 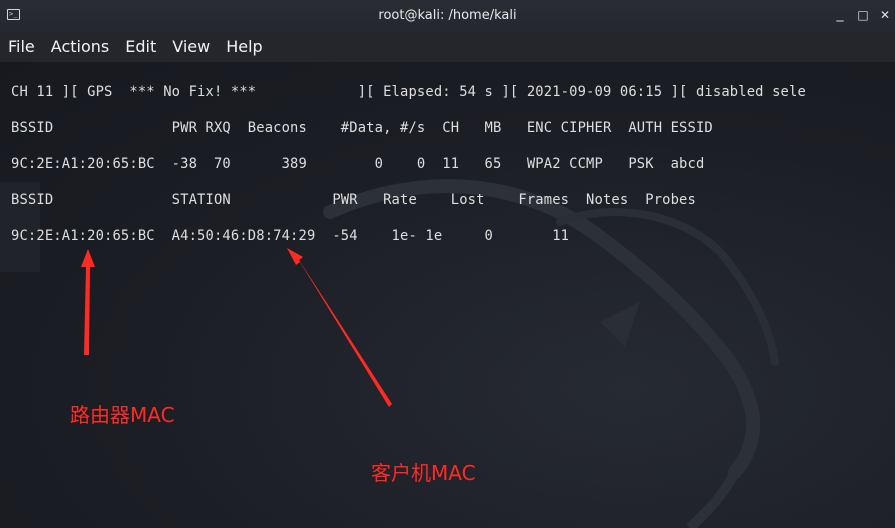 I want to click on window-titlebar: >_ root@kali: /home/kali _ □ ✕, so click(x=447, y=16).